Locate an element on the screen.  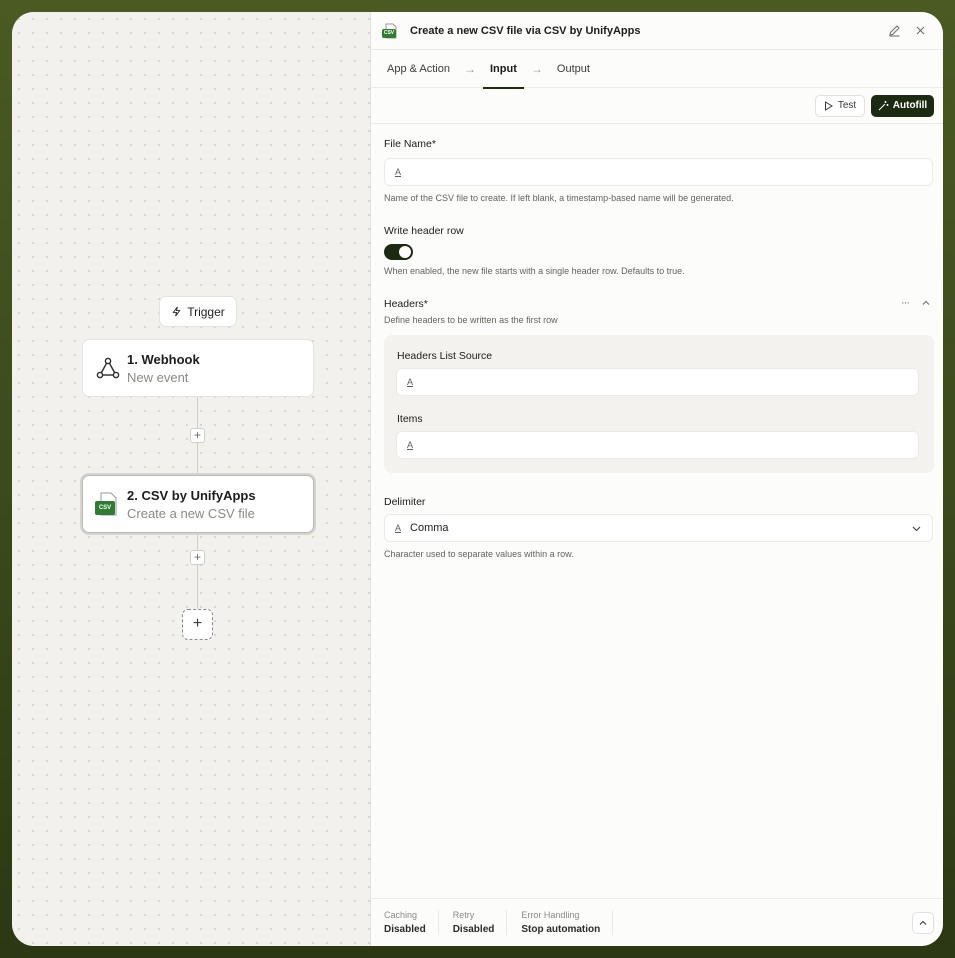
edit-button is located at coordinates (894, 31).